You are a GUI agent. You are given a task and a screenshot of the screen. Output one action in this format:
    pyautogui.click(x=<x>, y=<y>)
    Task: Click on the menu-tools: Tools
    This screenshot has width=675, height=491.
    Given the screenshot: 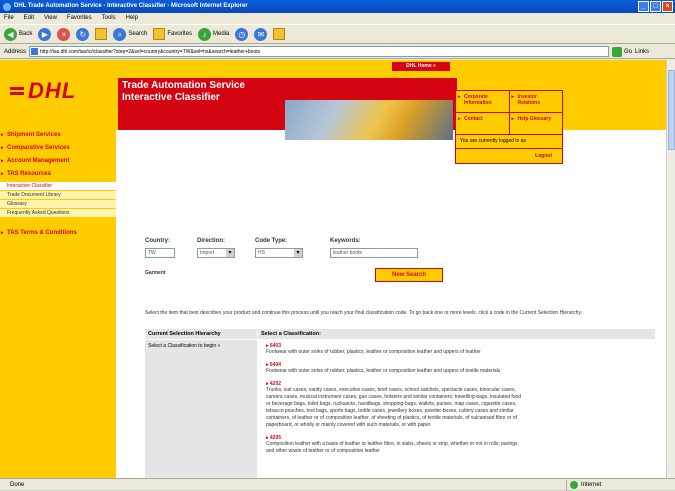 What is the action you would take?
    pyautogui.click(x=109, y=18)
    